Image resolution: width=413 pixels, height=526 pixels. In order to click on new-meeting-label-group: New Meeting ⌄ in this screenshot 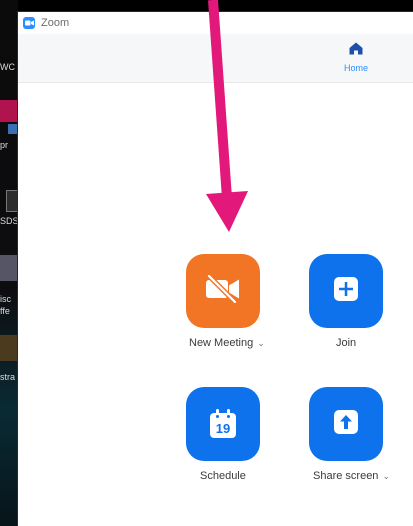, I will do `click(227, 343)`.